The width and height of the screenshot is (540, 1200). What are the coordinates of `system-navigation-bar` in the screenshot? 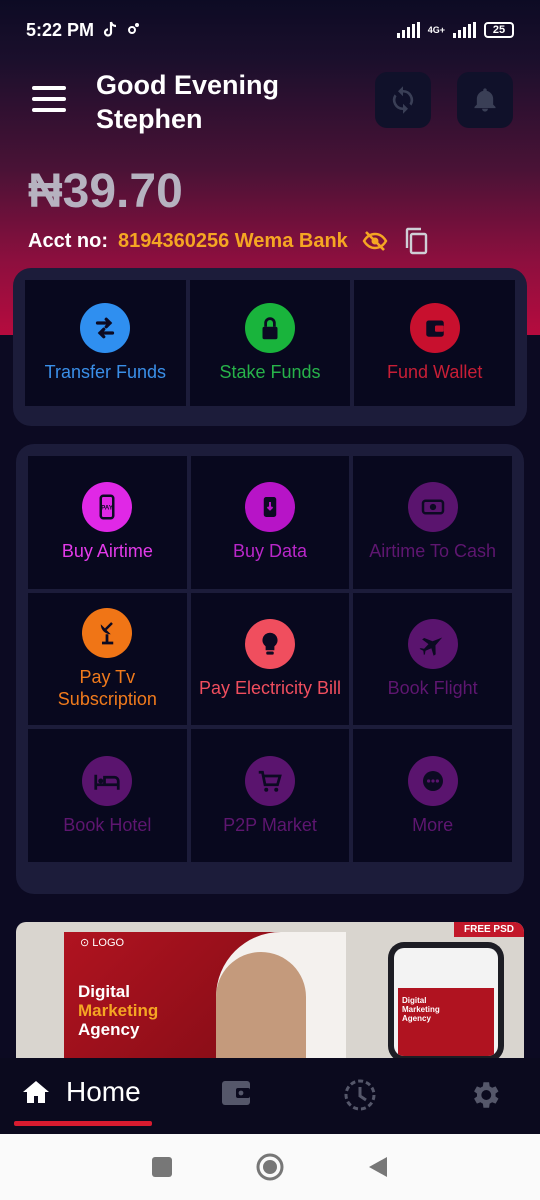 It's located at (270, 1167).